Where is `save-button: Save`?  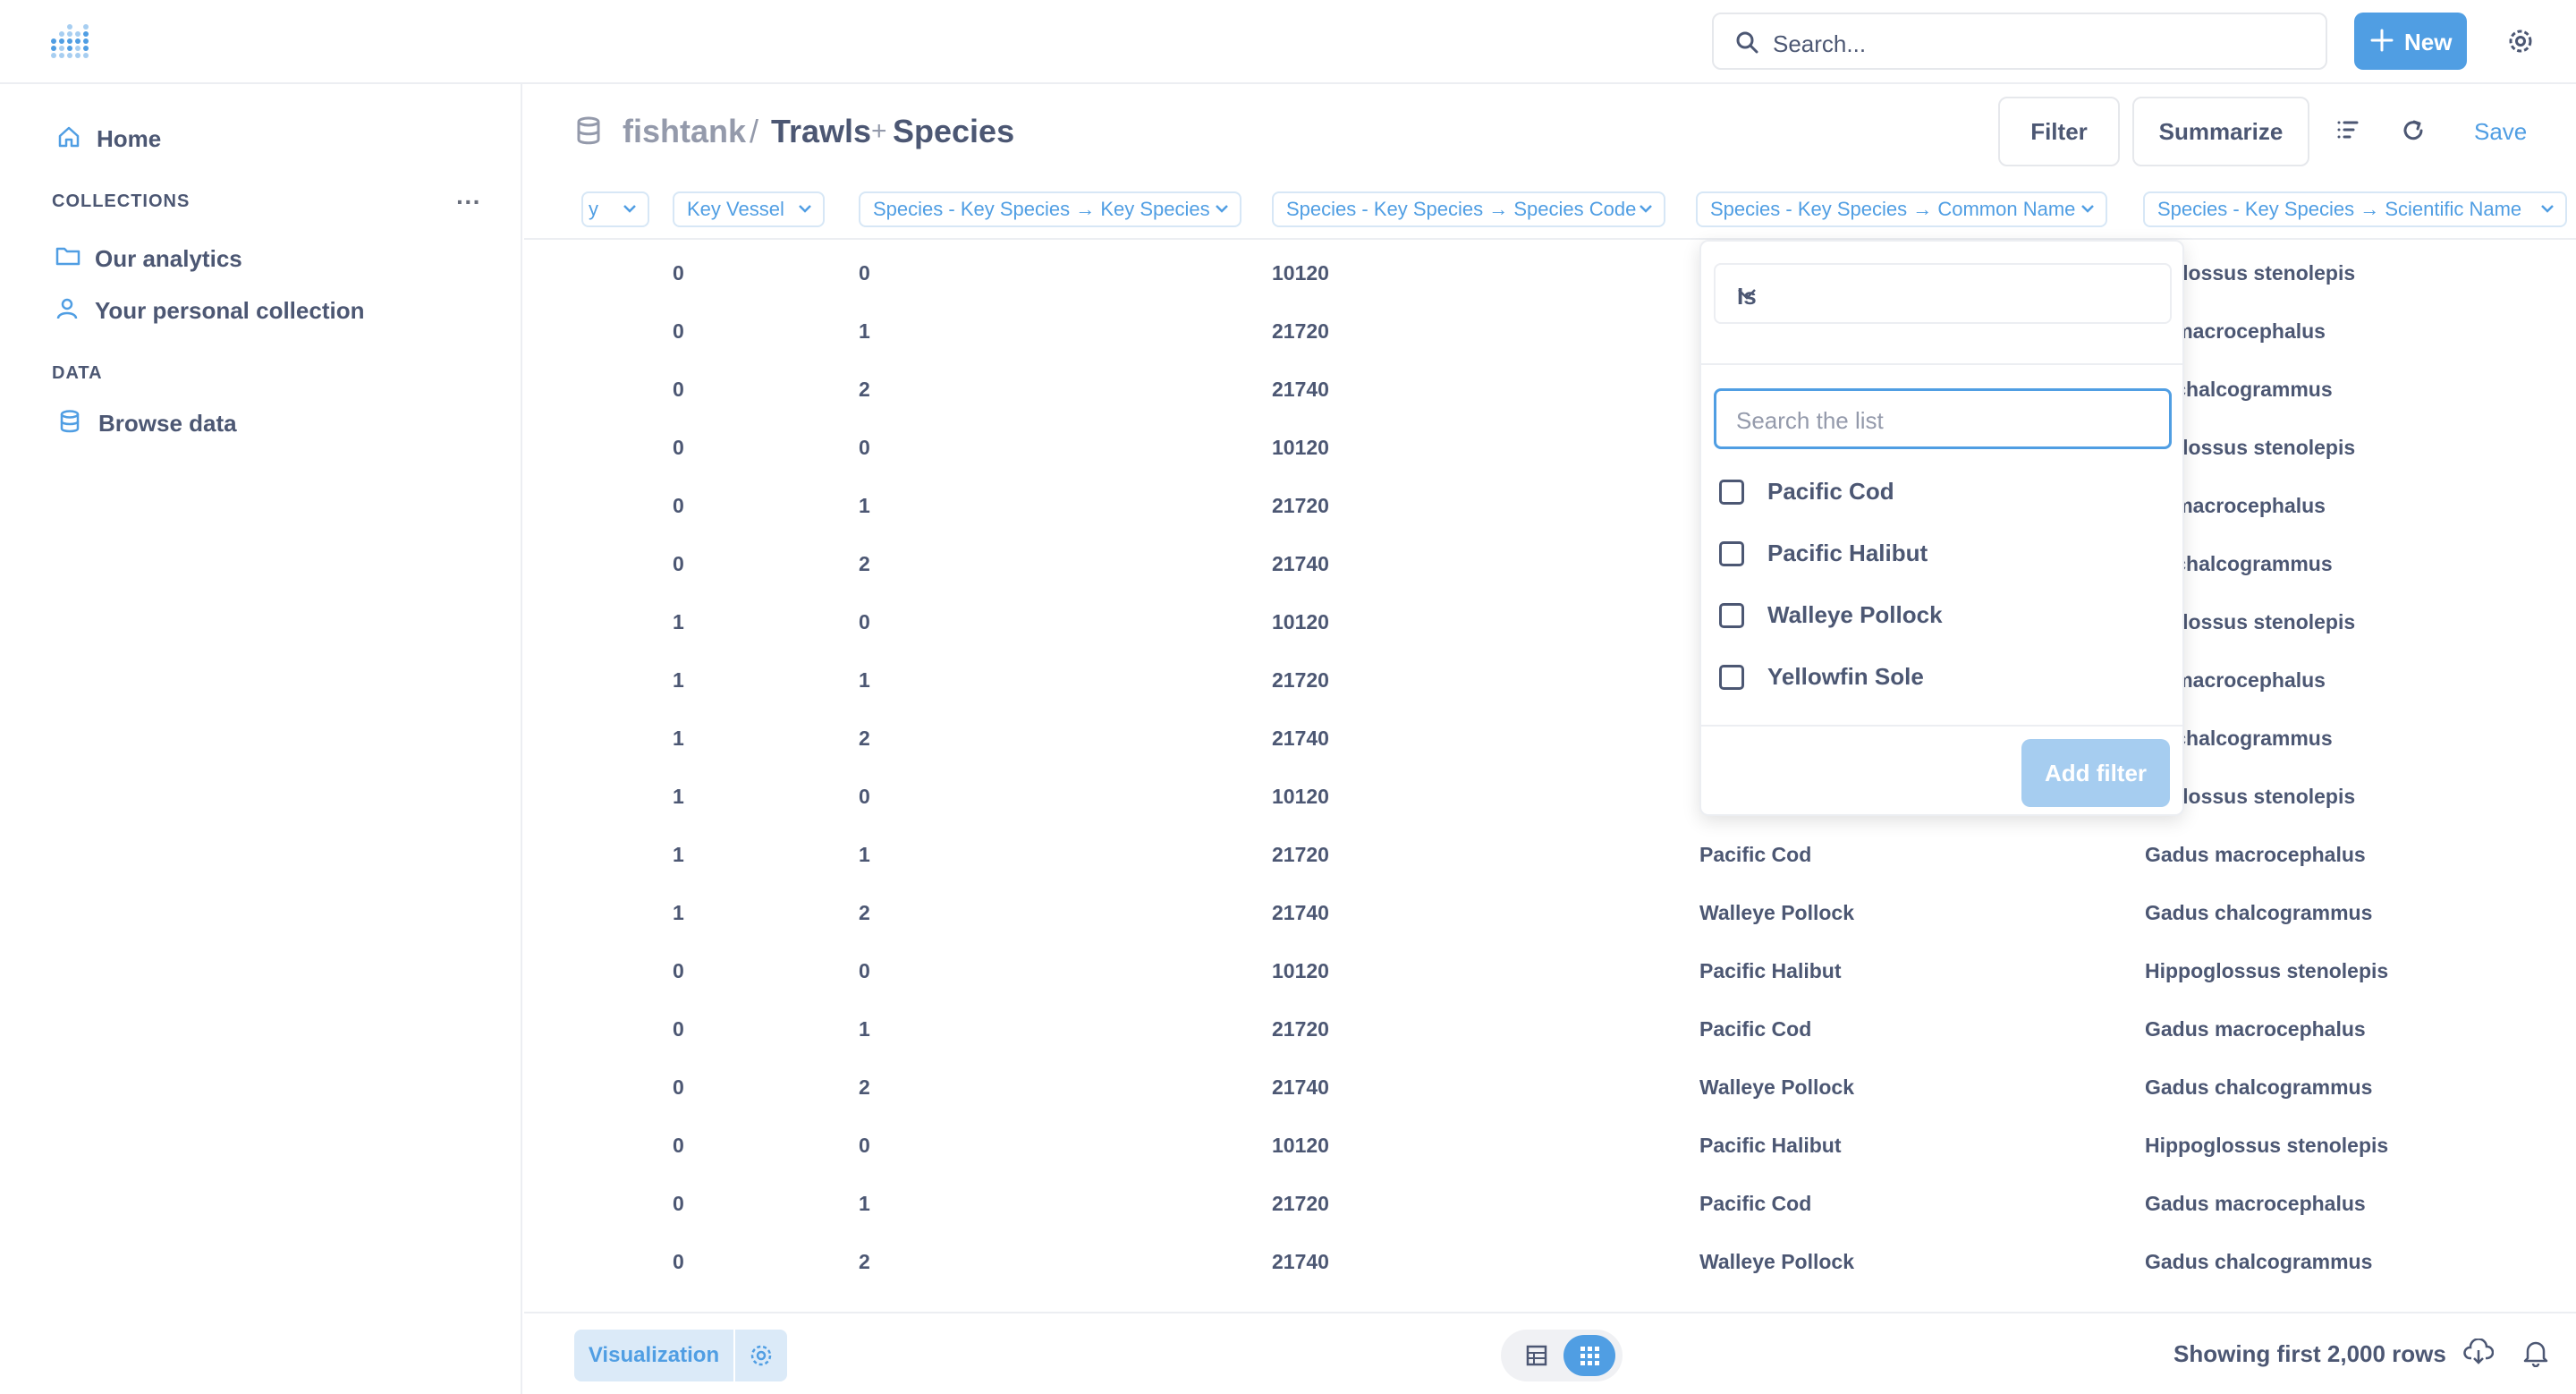 save-button: Save is located at coordinates (2500, 132).